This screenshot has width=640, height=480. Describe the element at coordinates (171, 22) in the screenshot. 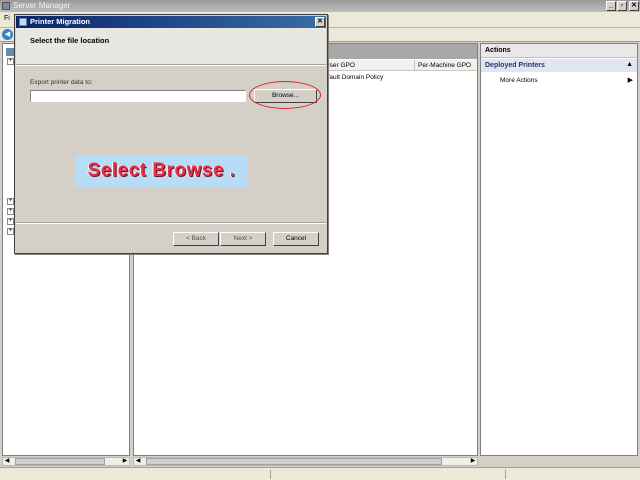

I see `dialog-titlebar: Printer Migration ✕` at that location.